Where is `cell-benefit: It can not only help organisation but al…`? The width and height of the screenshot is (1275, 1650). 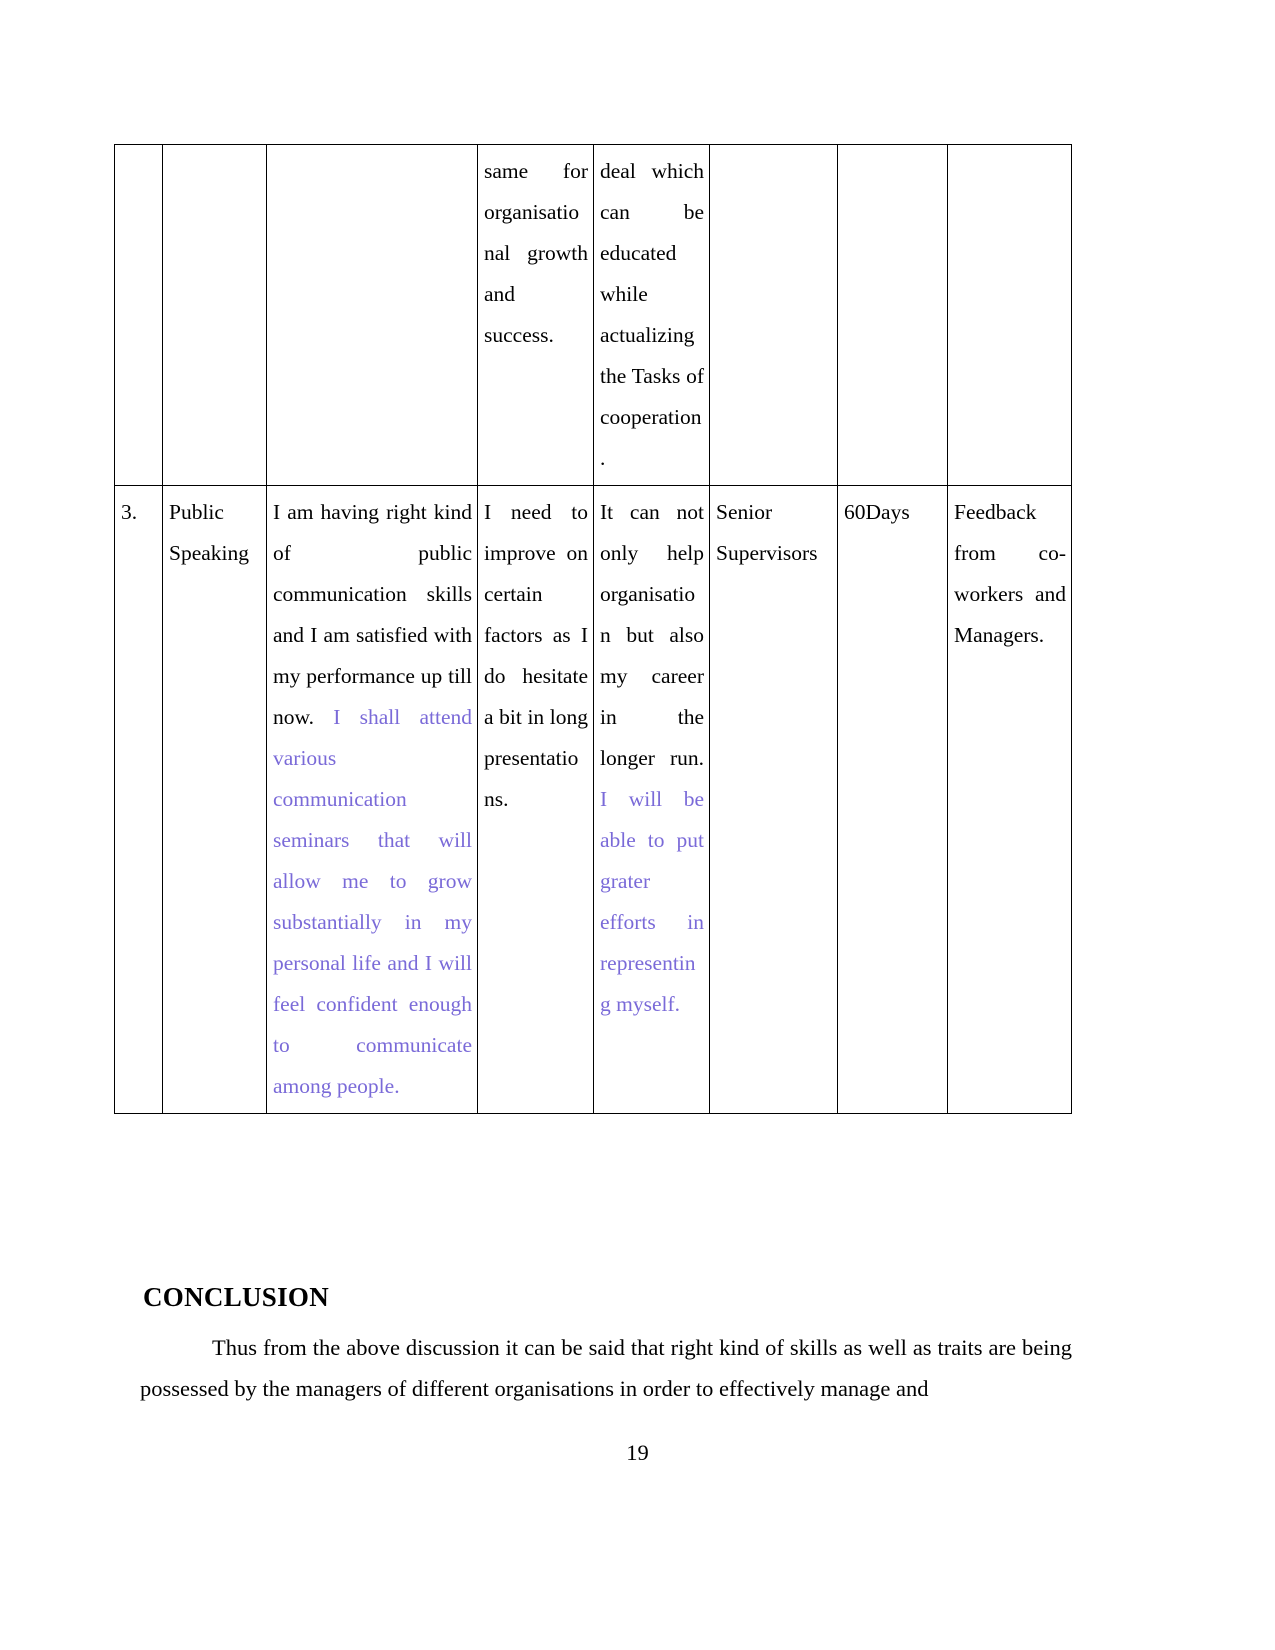
cell-benefit: It can not only help organisation but al… is located at coordinates (651, 799).